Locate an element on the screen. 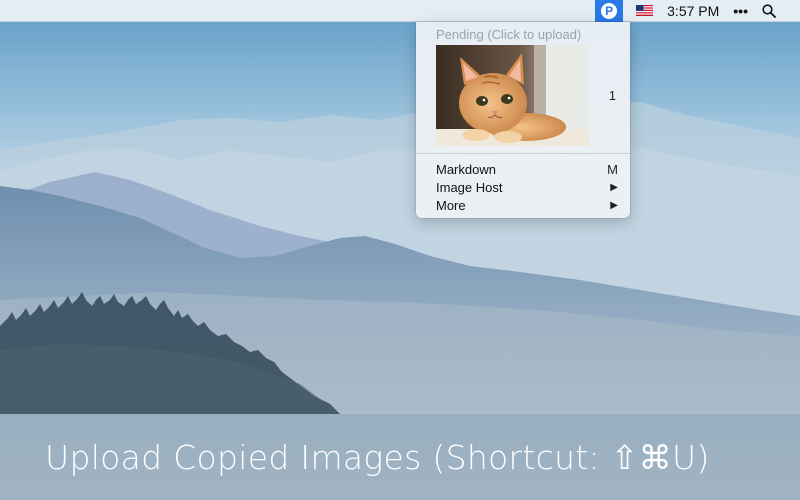  pending-header: Pending (Click to upload) is located at coordinates (508, 34).